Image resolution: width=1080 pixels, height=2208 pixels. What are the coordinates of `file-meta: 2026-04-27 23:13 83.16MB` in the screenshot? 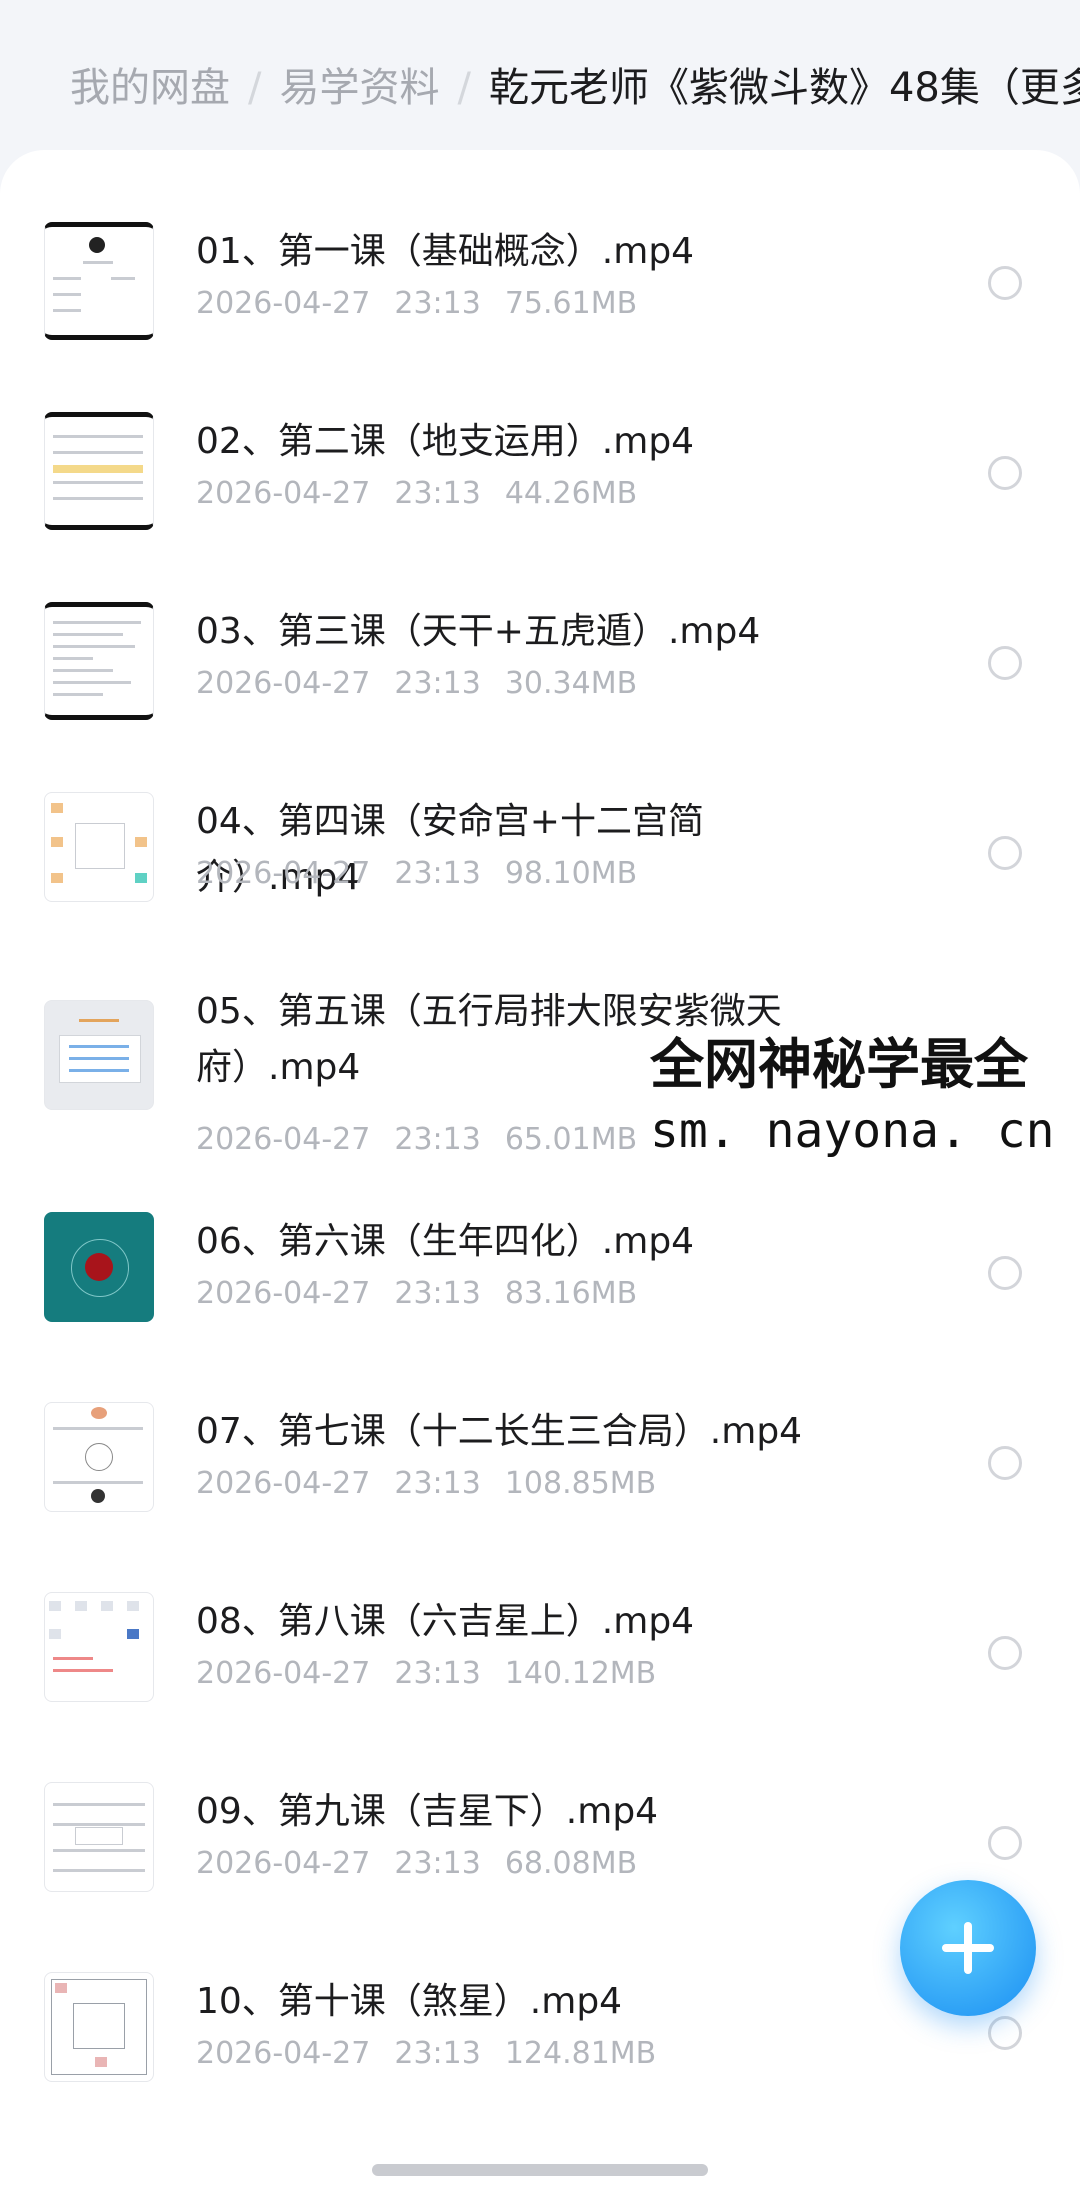 It's located at (416, 1293).